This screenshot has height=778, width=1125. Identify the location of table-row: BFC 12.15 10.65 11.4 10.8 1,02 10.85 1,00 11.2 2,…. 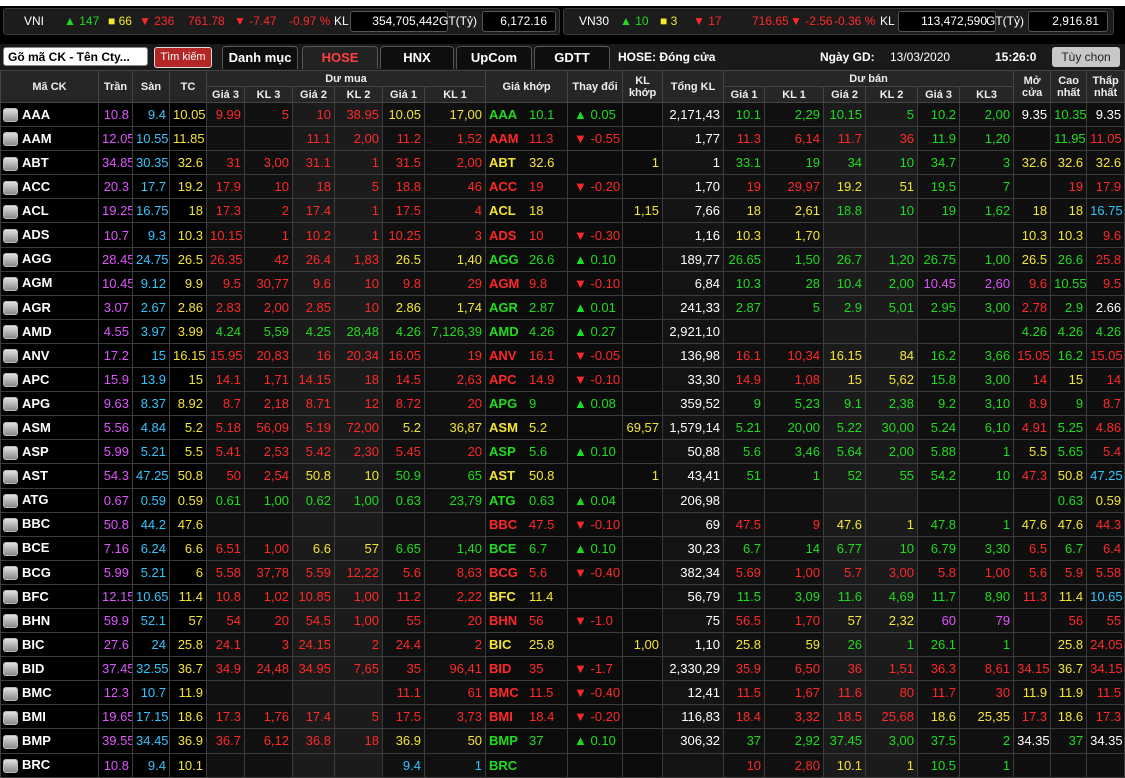
(562, 596).